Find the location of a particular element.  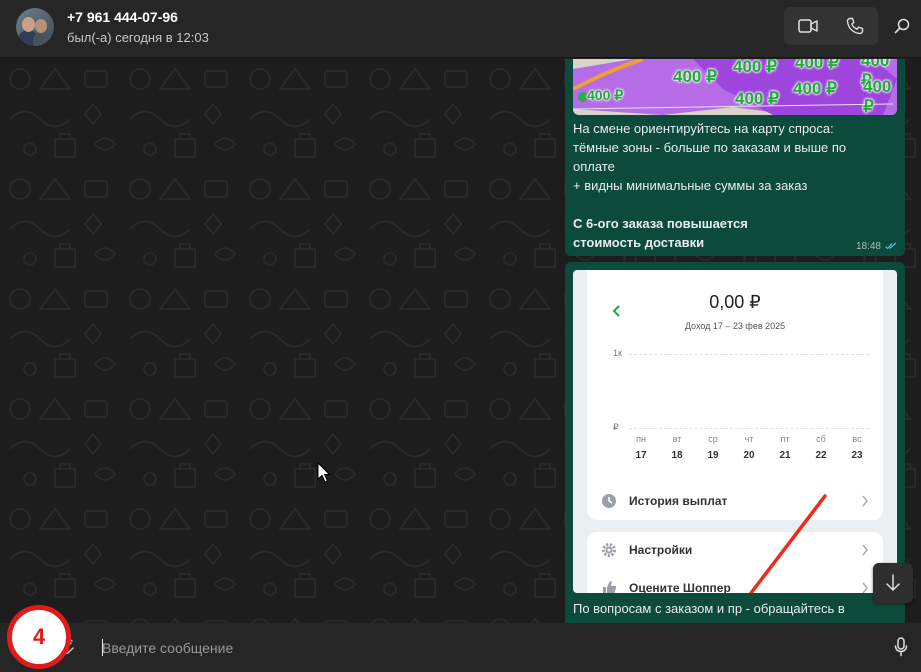

text-caret is located at coordinates (102, 647).